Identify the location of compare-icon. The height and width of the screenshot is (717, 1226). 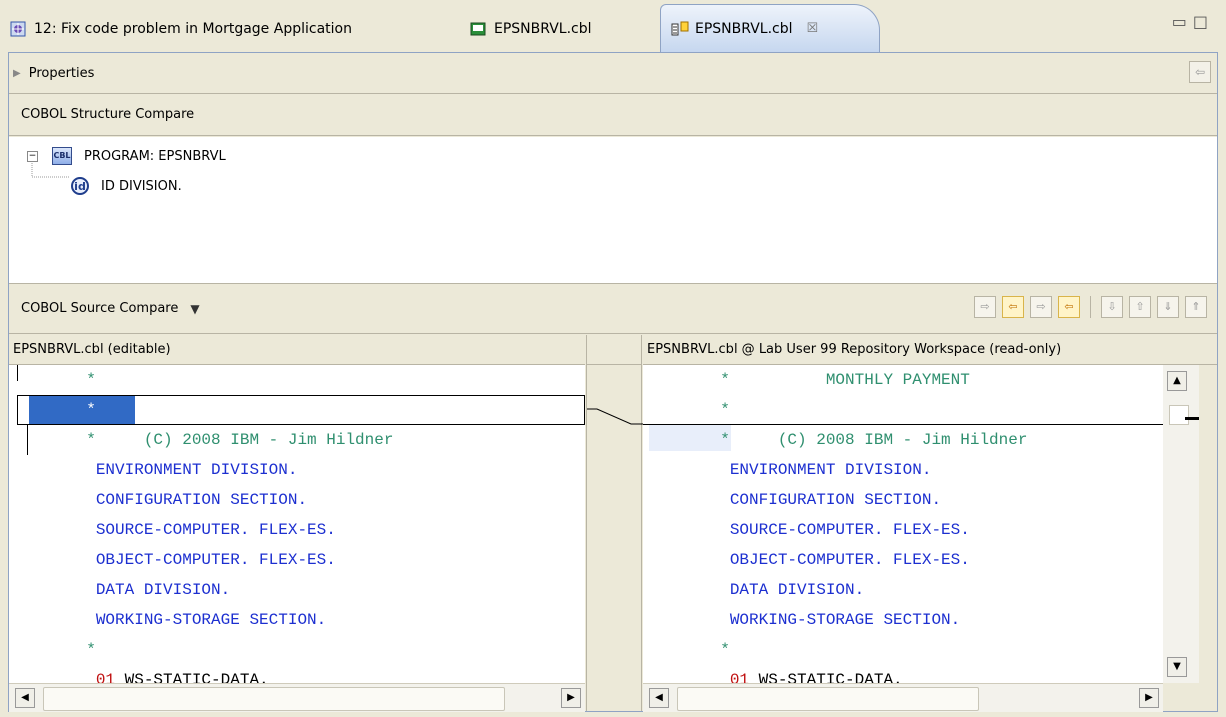
(680, 29).